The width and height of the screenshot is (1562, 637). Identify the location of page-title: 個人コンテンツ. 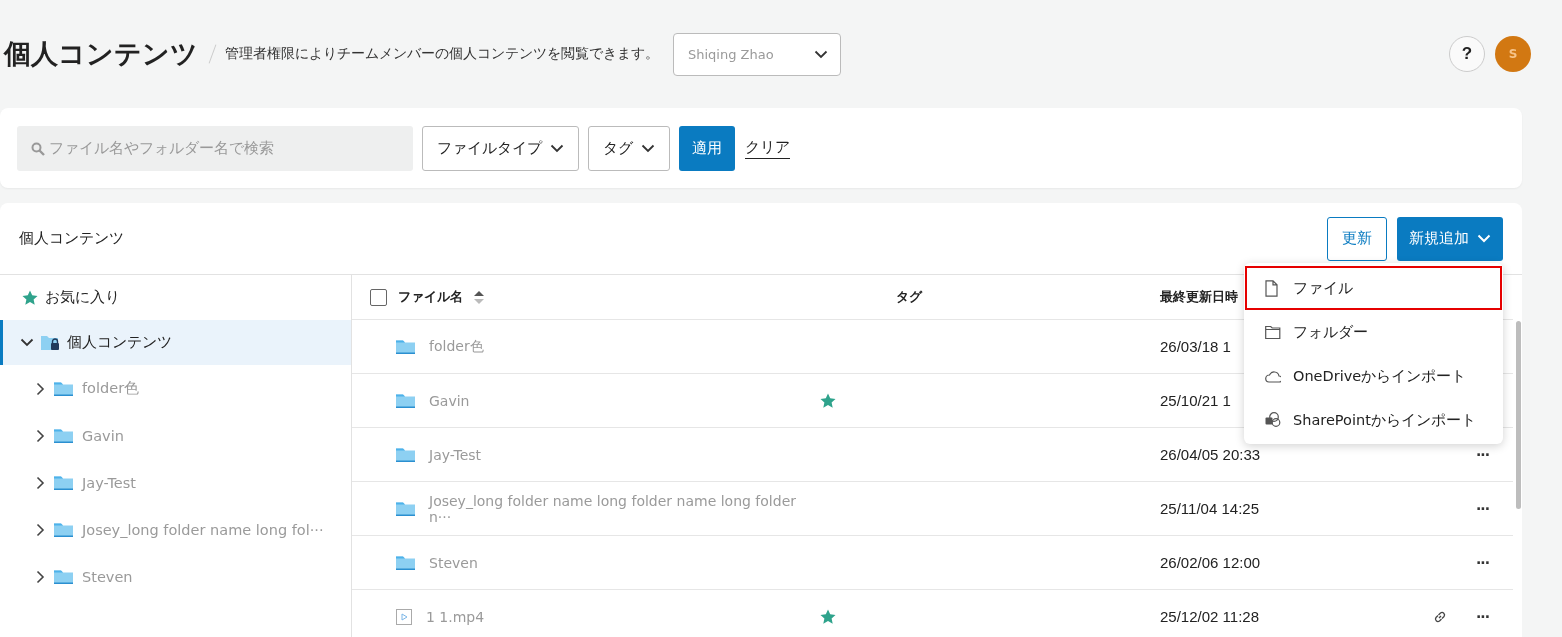
(101, 54).